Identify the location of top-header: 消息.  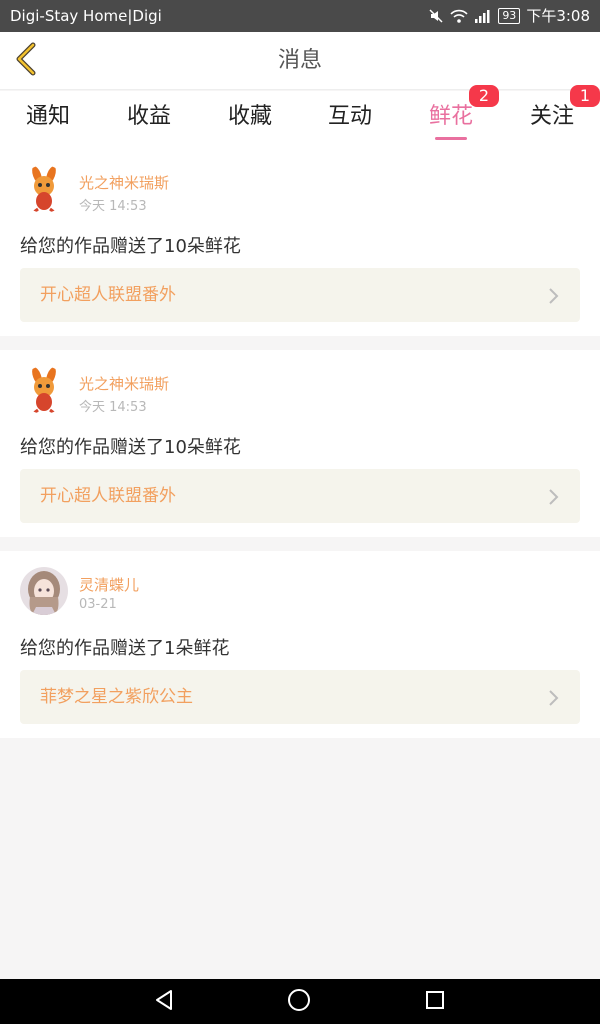
(300, 61).